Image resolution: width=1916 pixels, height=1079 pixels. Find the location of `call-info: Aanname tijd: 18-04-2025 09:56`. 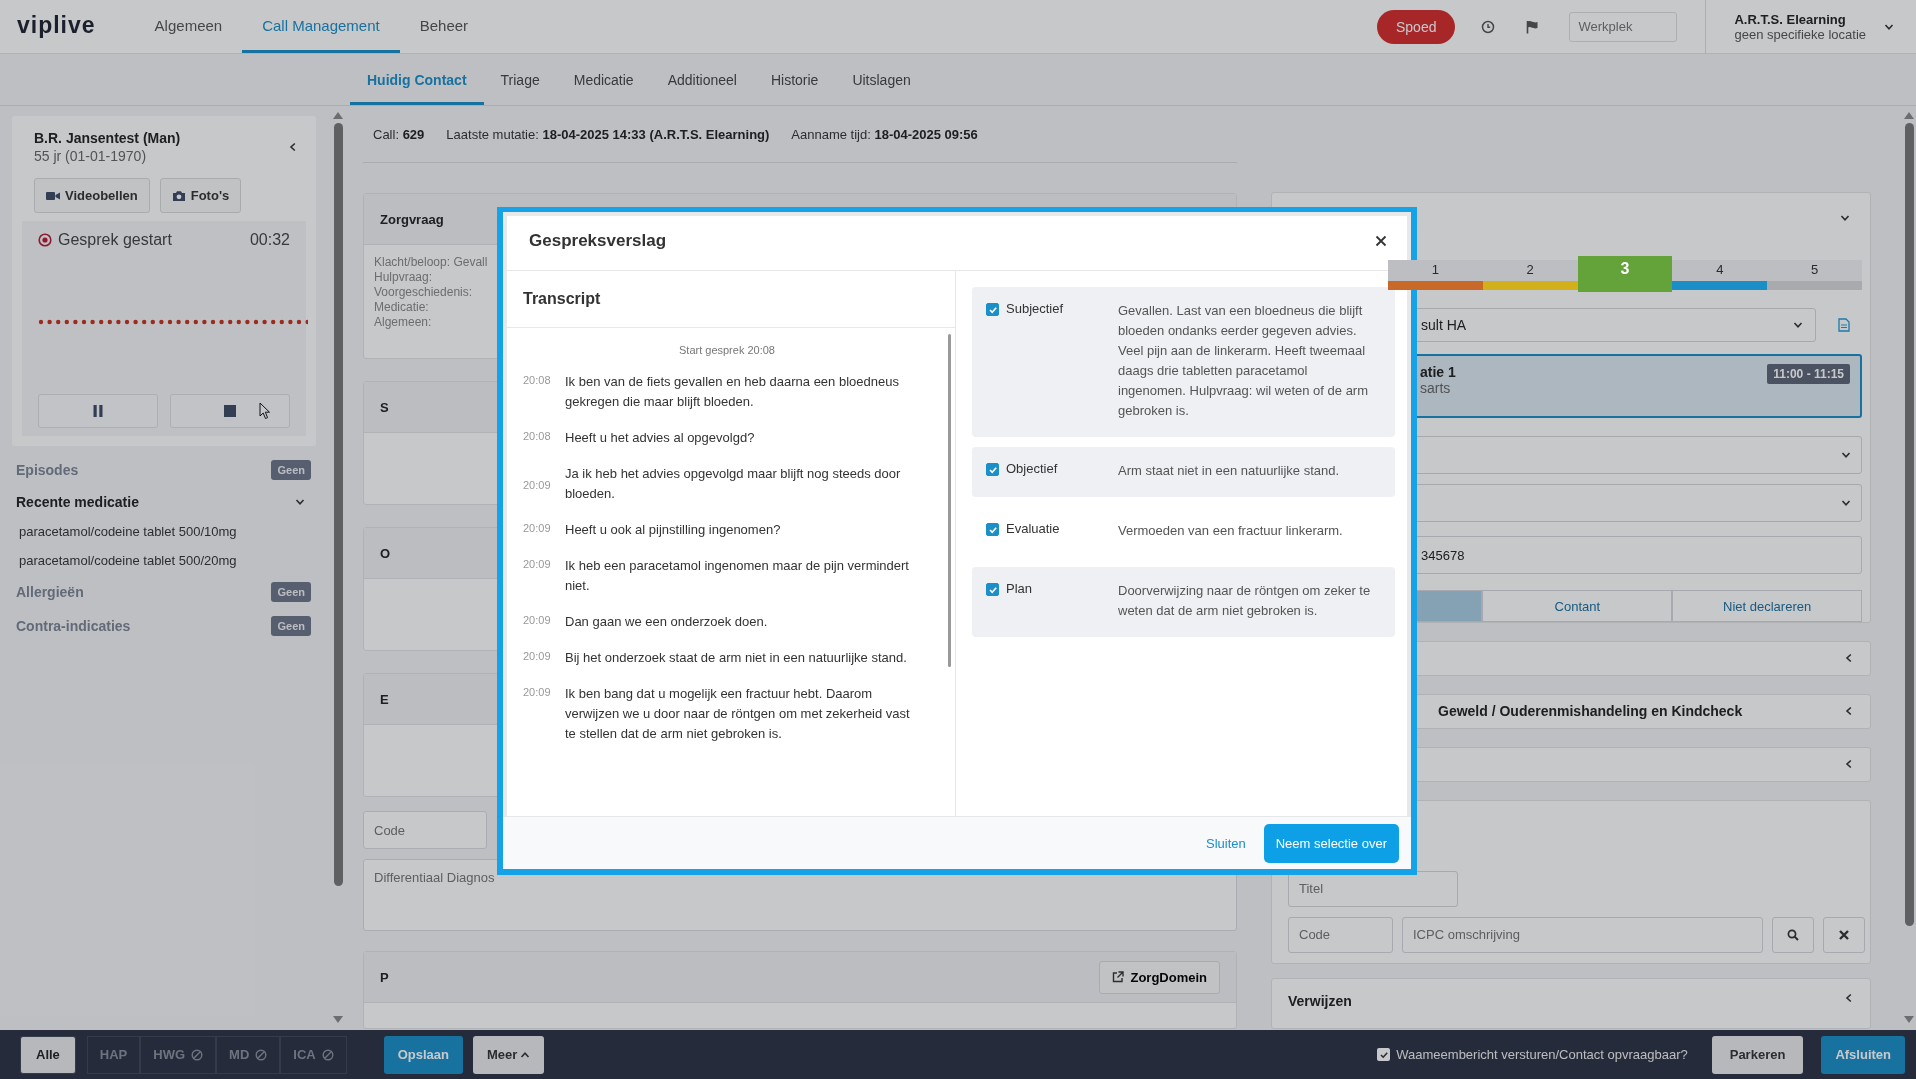

call-info: Aanname tijd: 18-04-2025 09:56 is located at coordinates (884, 134).